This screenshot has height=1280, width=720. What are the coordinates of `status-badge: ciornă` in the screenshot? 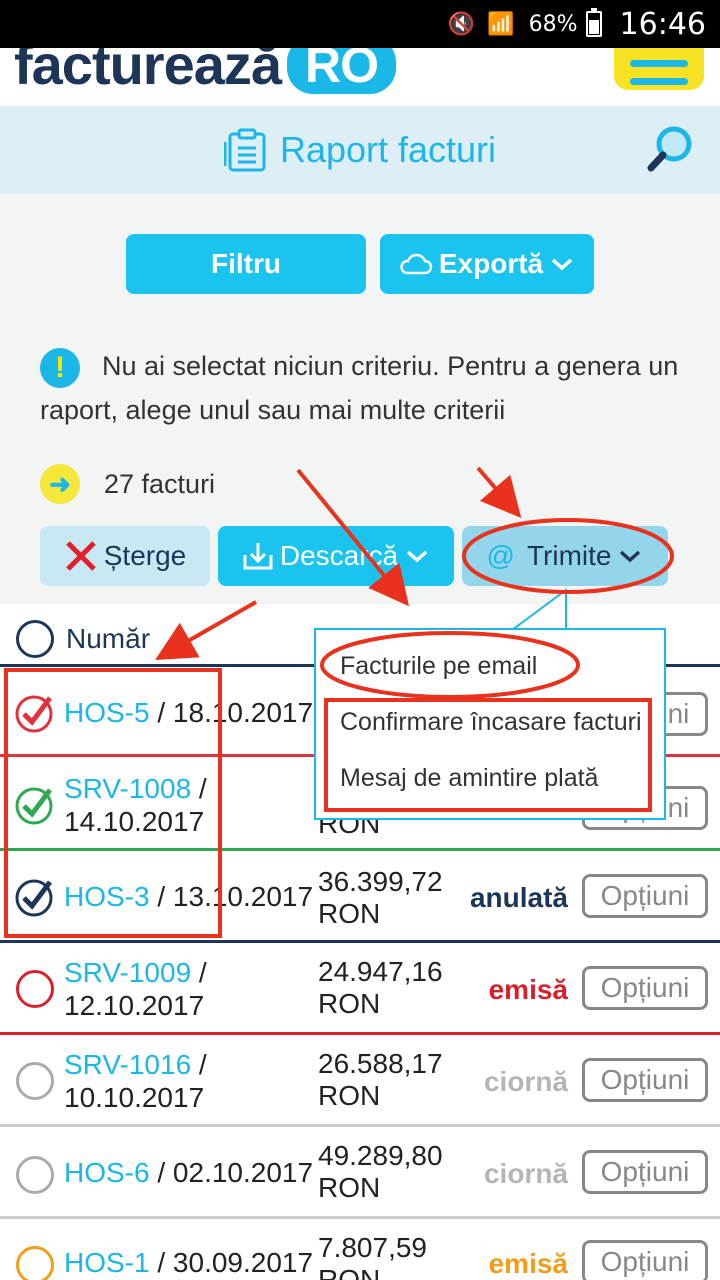 It's located at (525, 1173).